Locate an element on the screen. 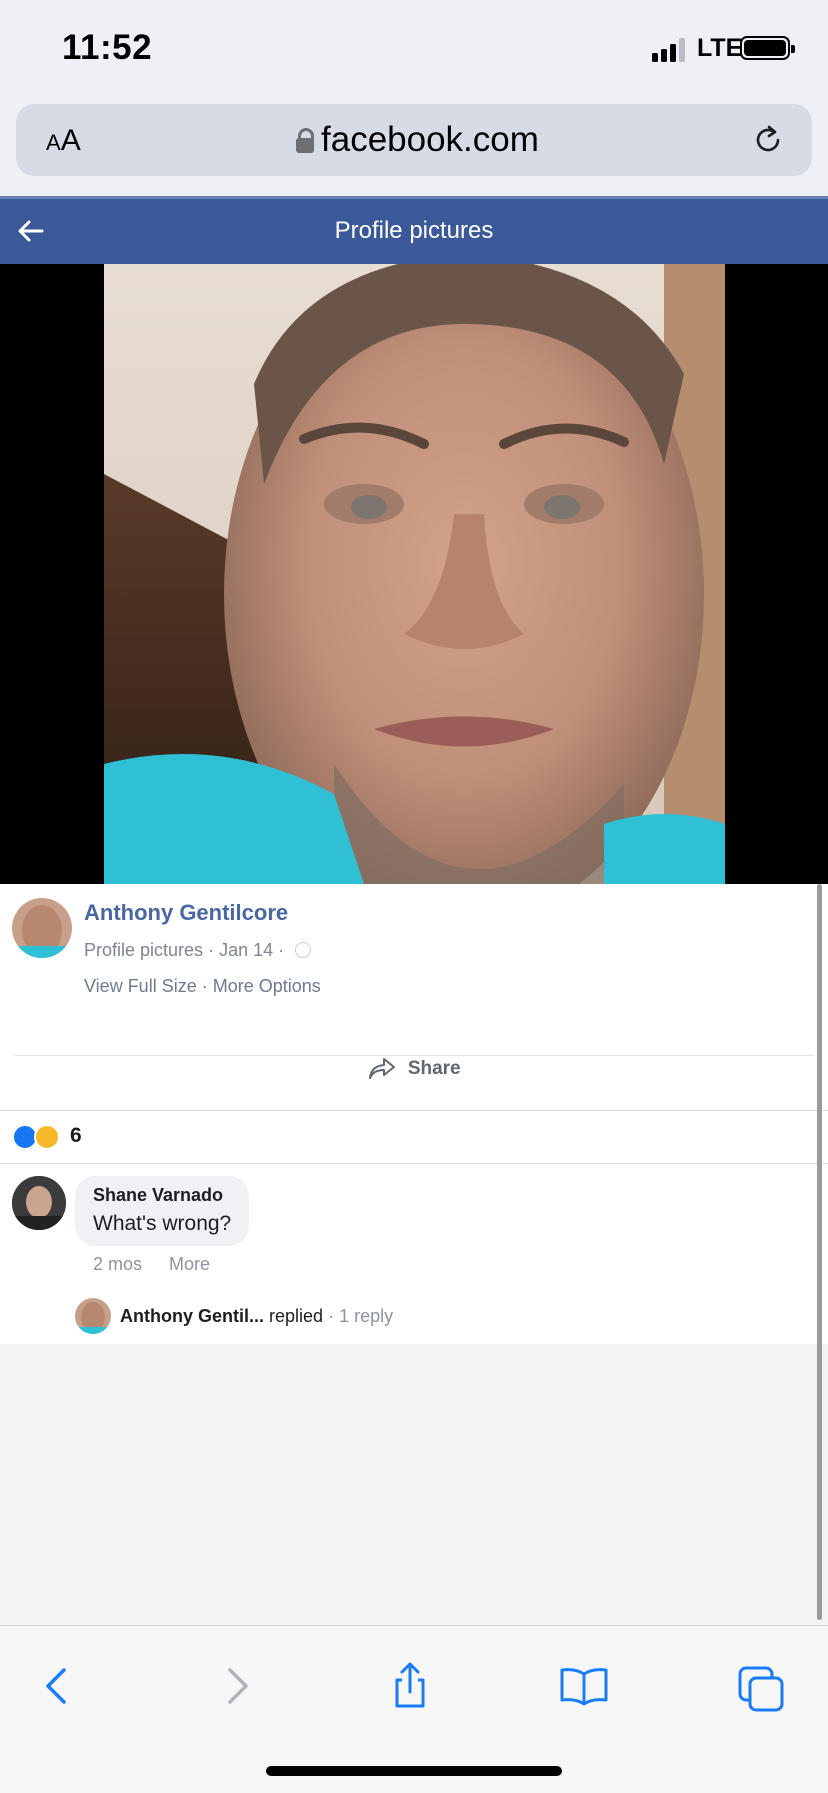 This screenshot has width=828, height=1793. globe-icon is located at coordinates (303, 950).